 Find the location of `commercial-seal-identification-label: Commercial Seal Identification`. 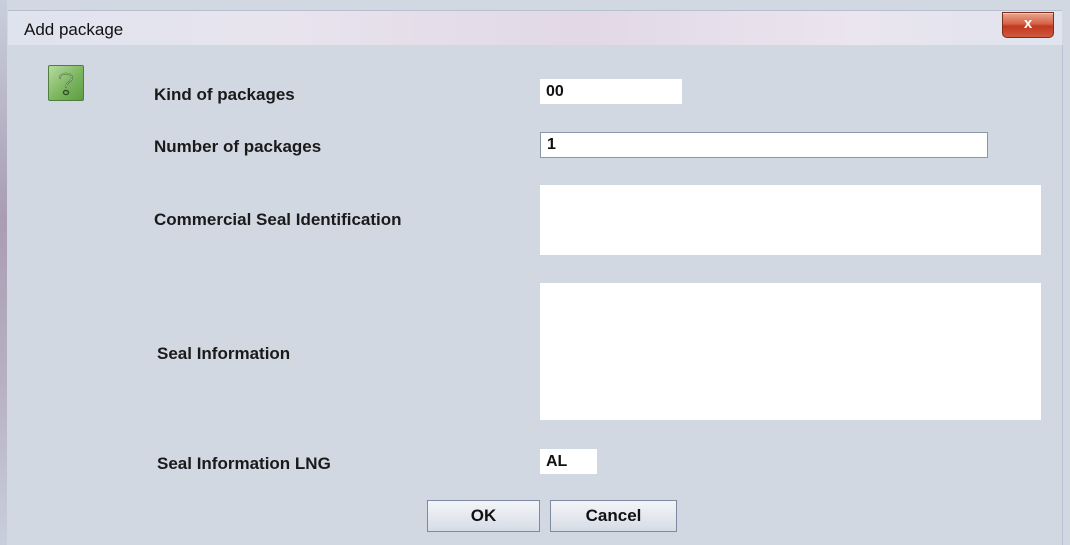

commercial-seal-identification-label: Commercial Seal Identification is located at coordinates (278, 219).